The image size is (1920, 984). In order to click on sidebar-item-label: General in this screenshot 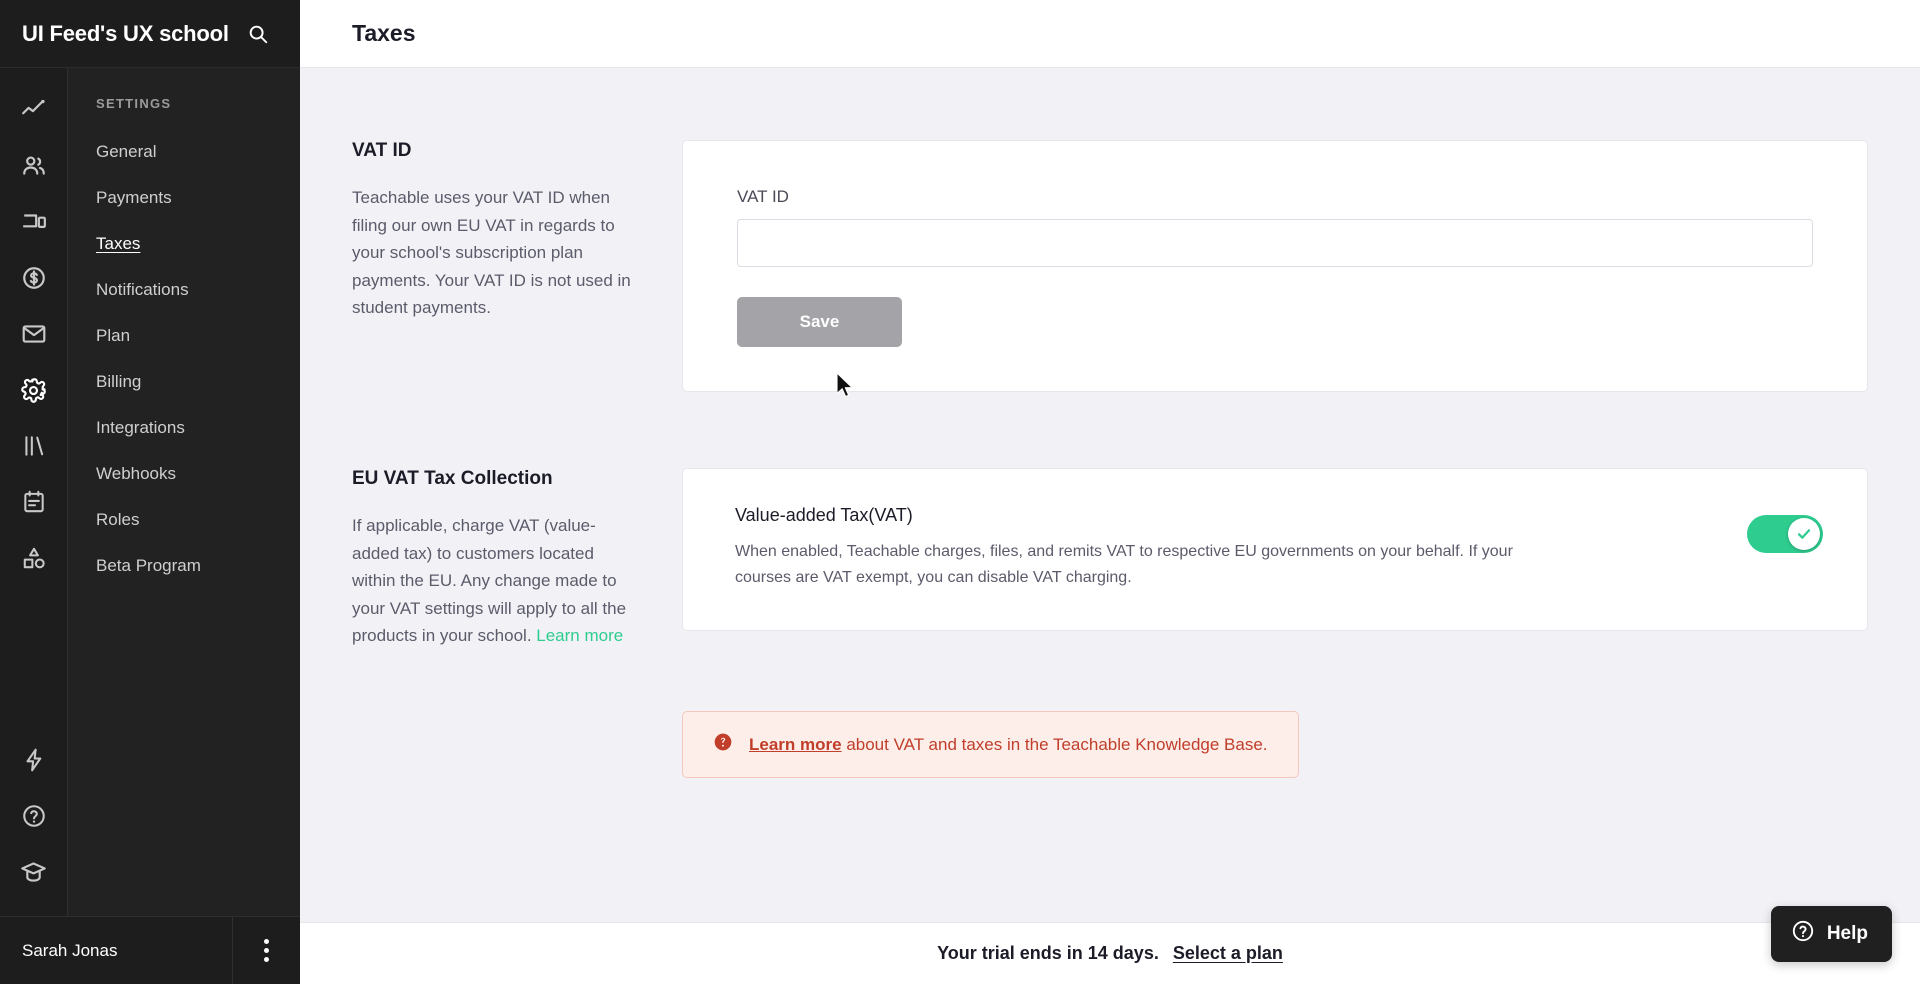, I will do `click(126, 151)`.